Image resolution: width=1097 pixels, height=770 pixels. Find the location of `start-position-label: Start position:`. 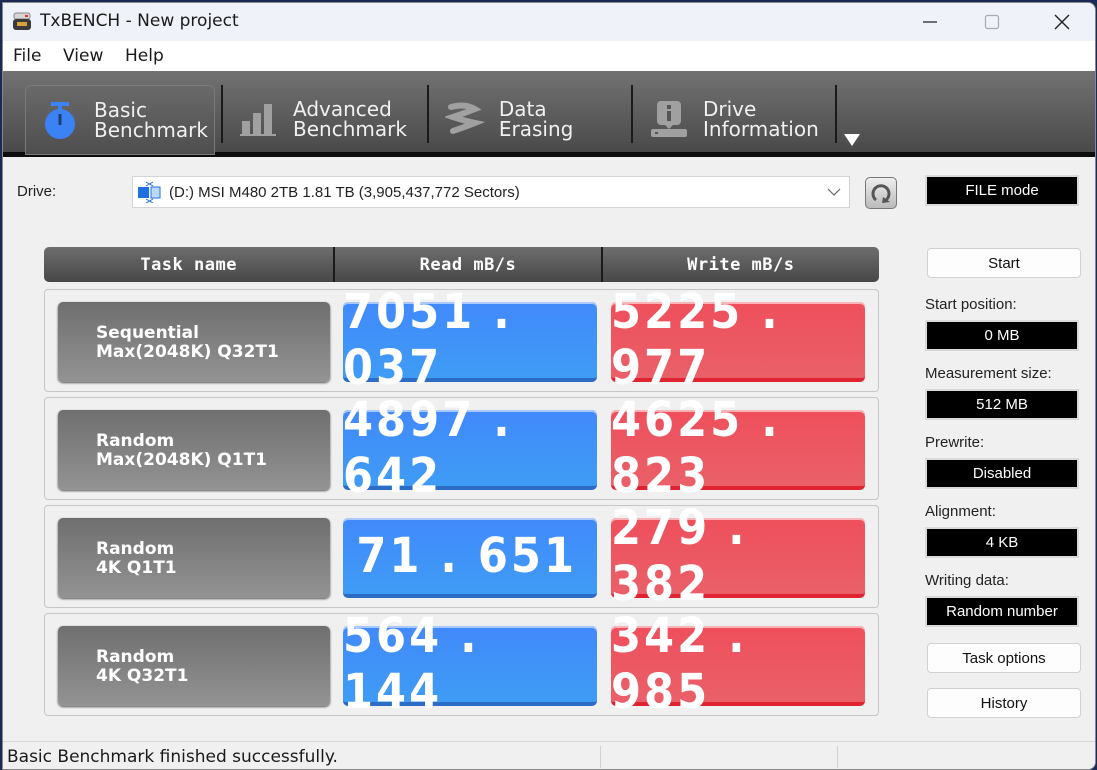

start-position-label: Start position: is located at coordinates (971, 304).